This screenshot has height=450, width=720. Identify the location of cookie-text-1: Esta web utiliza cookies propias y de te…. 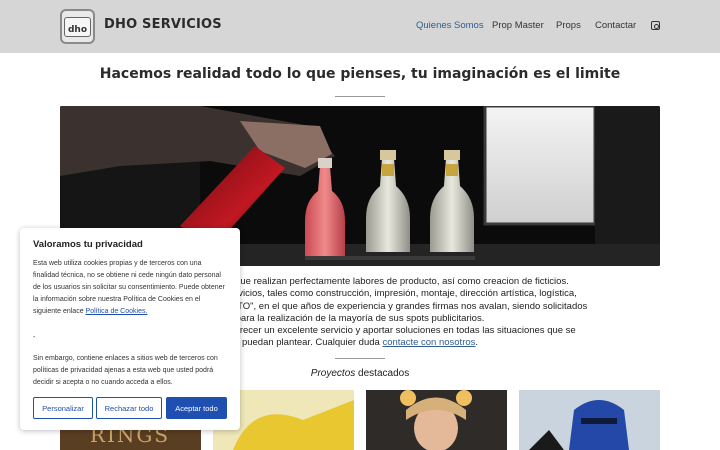
(133, 288).